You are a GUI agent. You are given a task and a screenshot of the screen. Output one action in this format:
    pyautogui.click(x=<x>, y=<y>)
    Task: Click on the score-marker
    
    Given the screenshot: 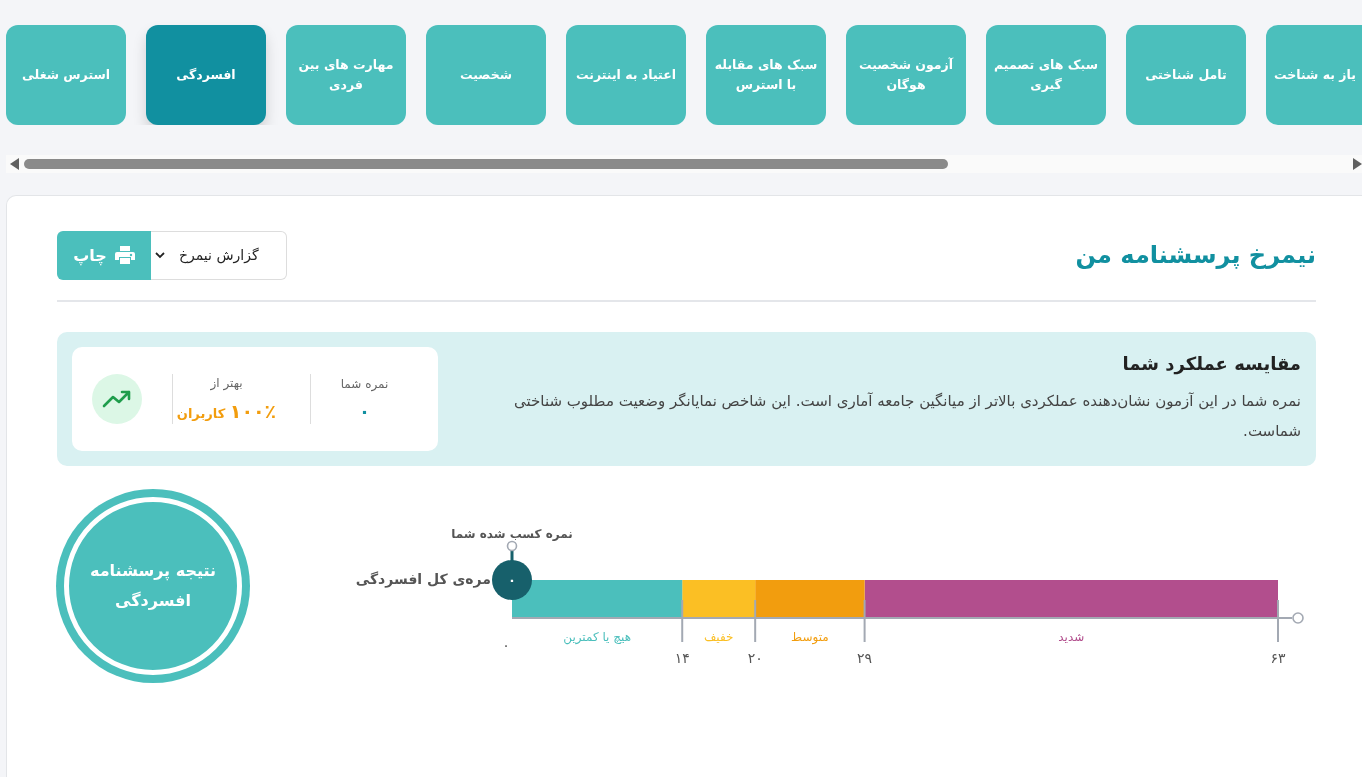 What is the action you would take?
    pyautogui.click(x=512, y=570)
    